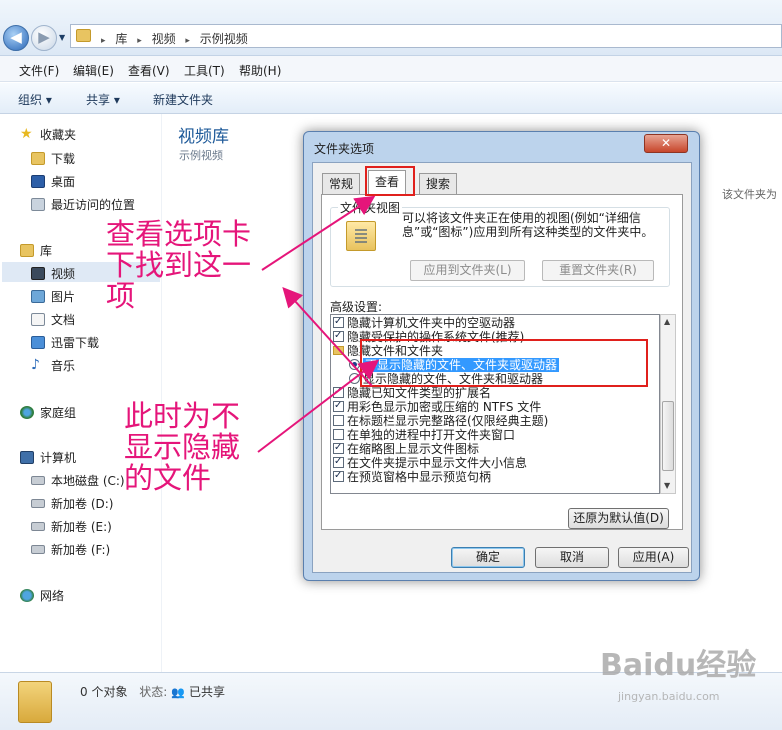 The width and height of the screenshot is (782, 730). I want to click on ok-button: 确定, so click(488, 557).